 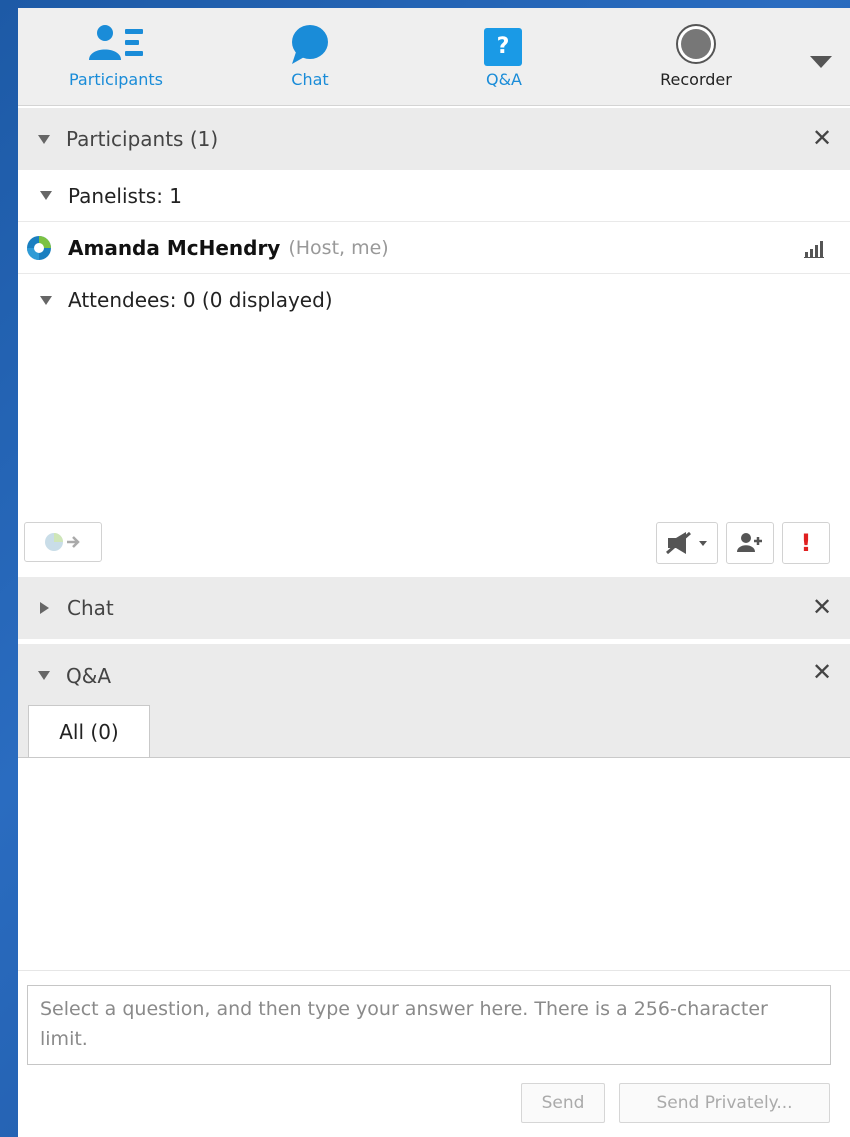 What do you see at coordinates (116, 79) in the screenshot?
I see `participants-tool-label: Participants` at bounding box center [116, 79].